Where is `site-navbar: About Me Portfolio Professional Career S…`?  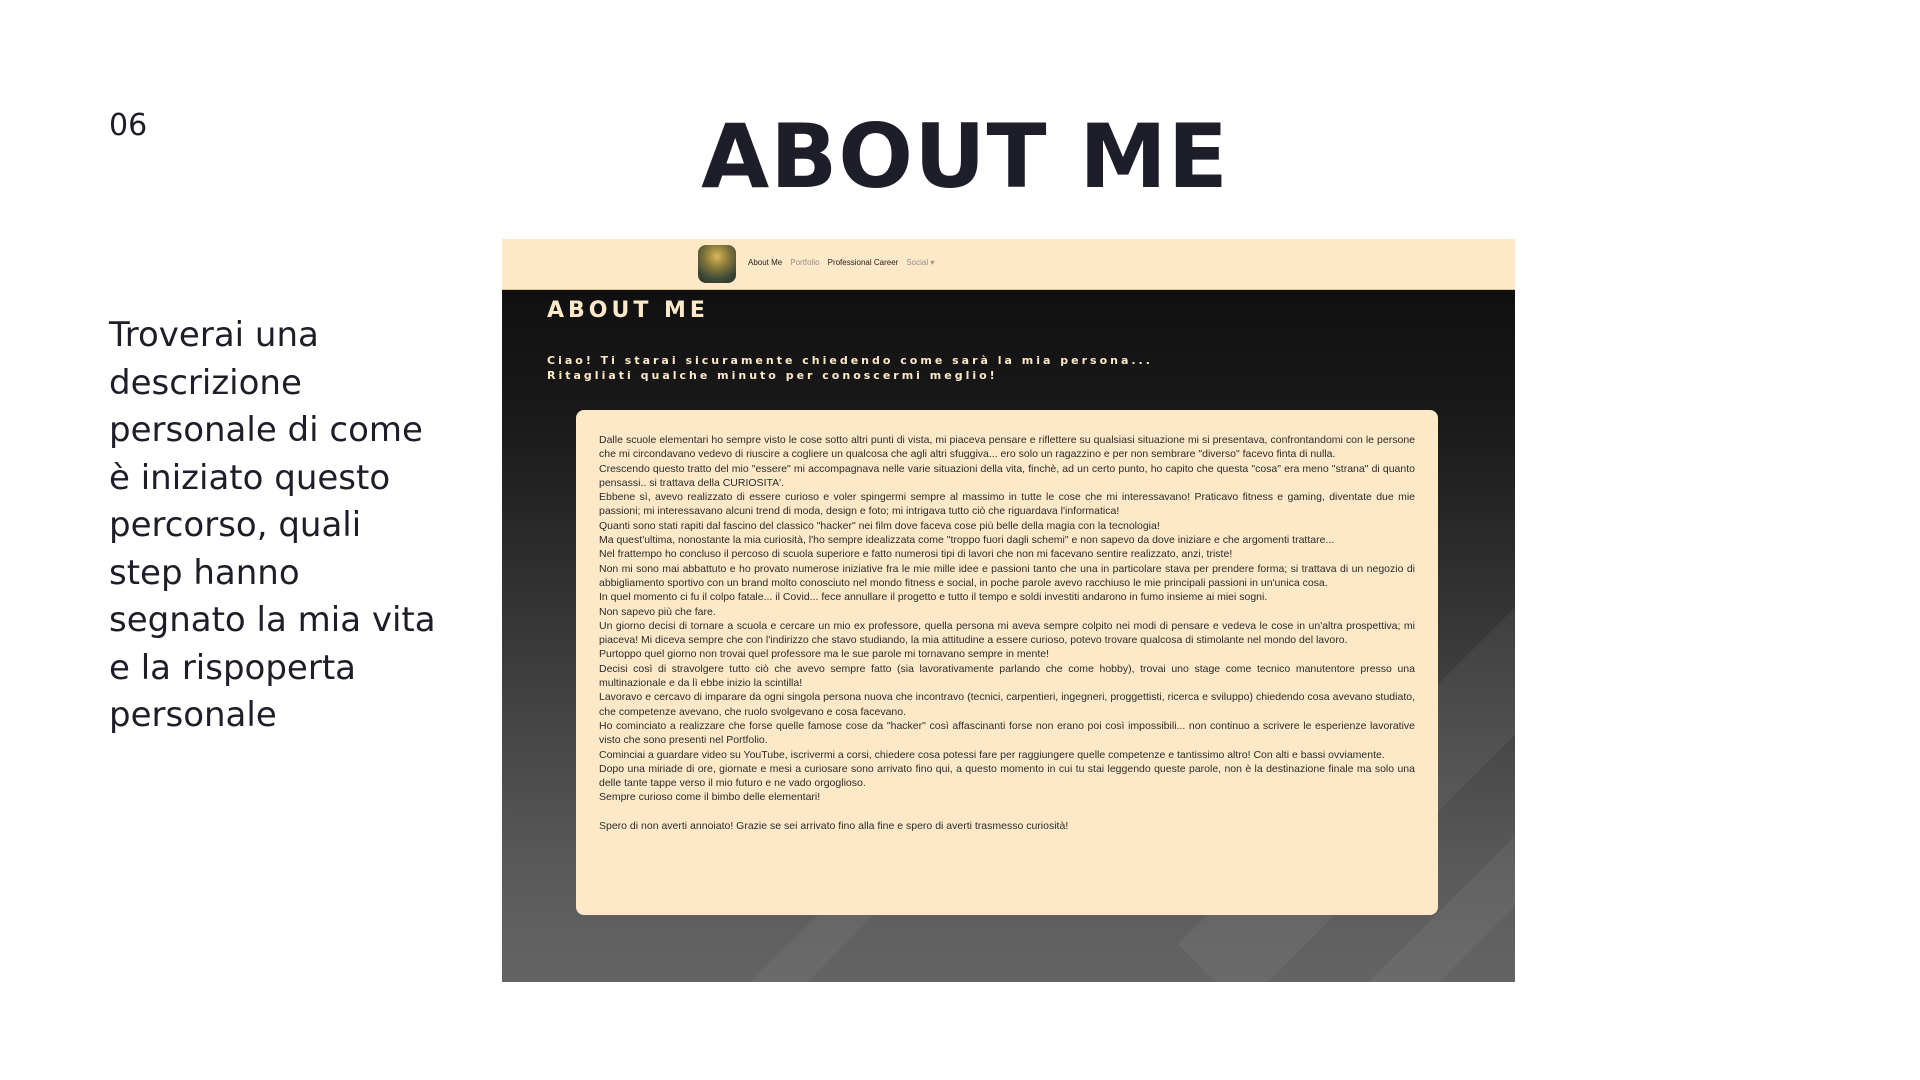 site-navbar: About Me Portfolio Professional Career S… is located at coordinates (1008, 264).